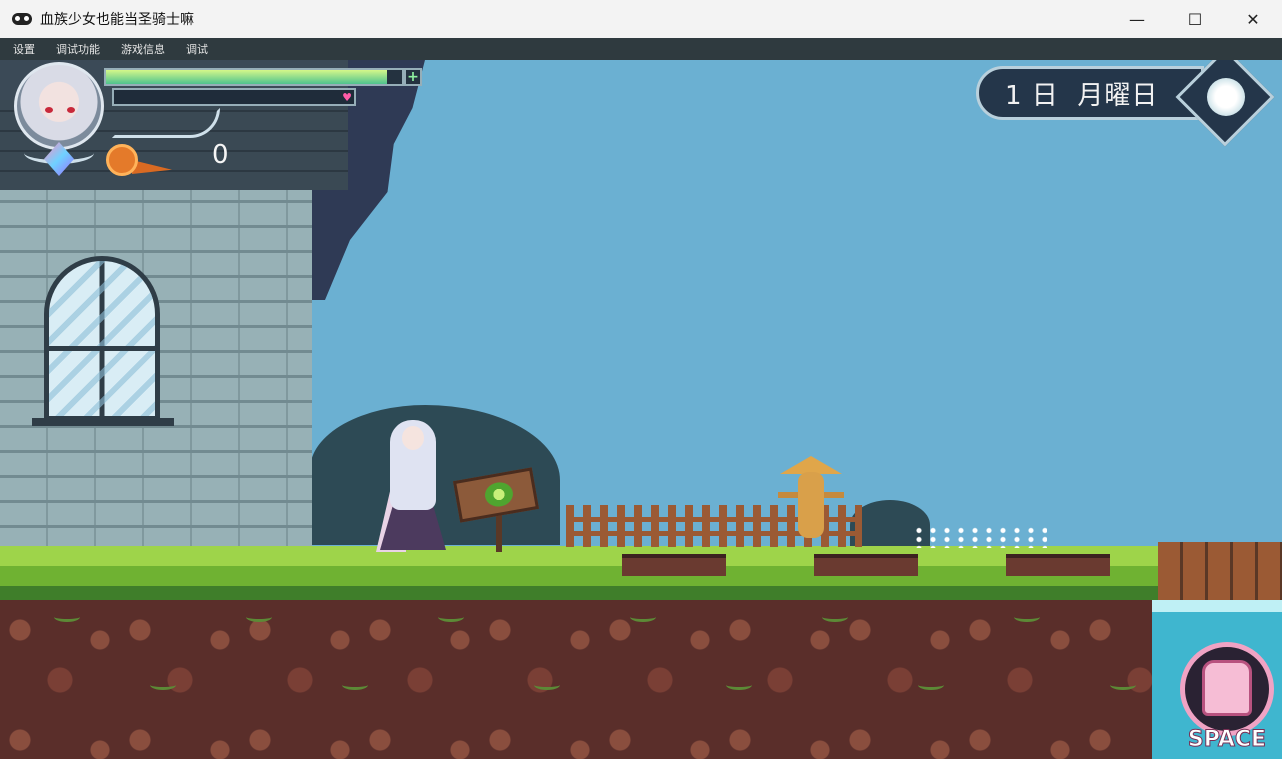 This screenshot has width=1282, height=759. Describe the element at coordinates (641, 19) in the screenshot. I see `title-bar: 血族少女也能当圣骑士嘛 — ☐ ✕` at that location.